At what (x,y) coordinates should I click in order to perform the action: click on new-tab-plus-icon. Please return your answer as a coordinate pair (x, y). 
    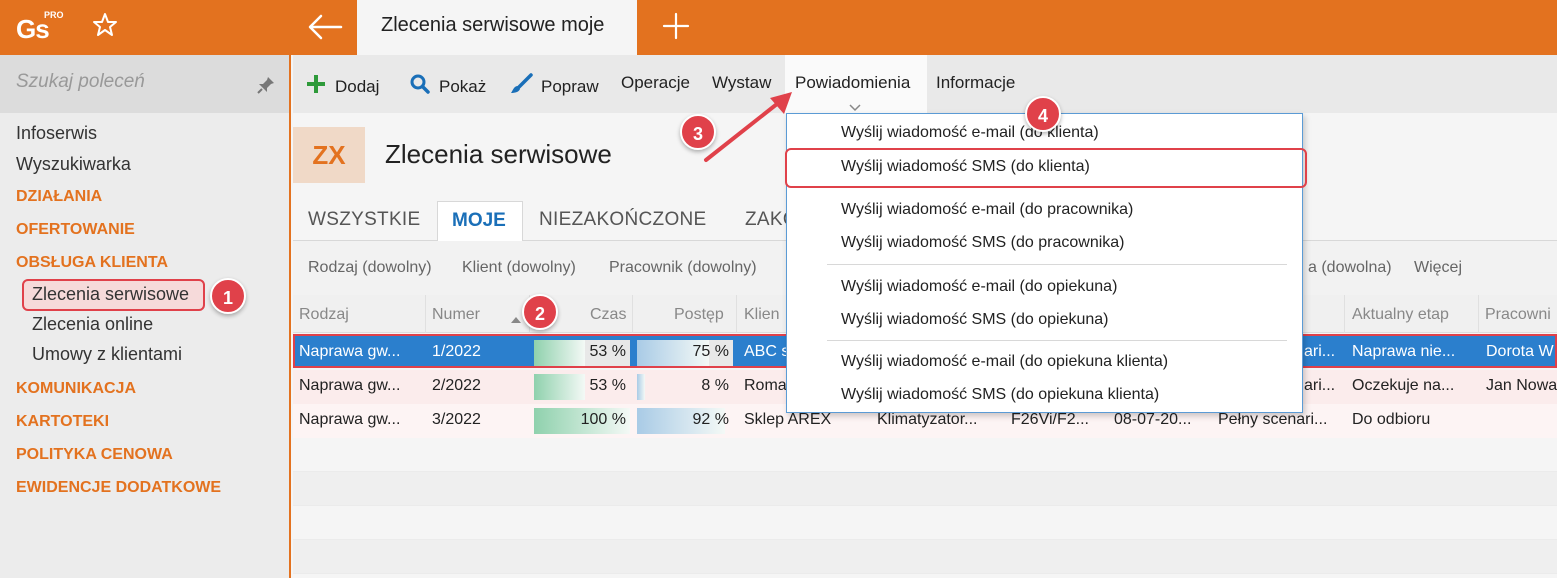
    Looking at the image, I should click on (676, 26).